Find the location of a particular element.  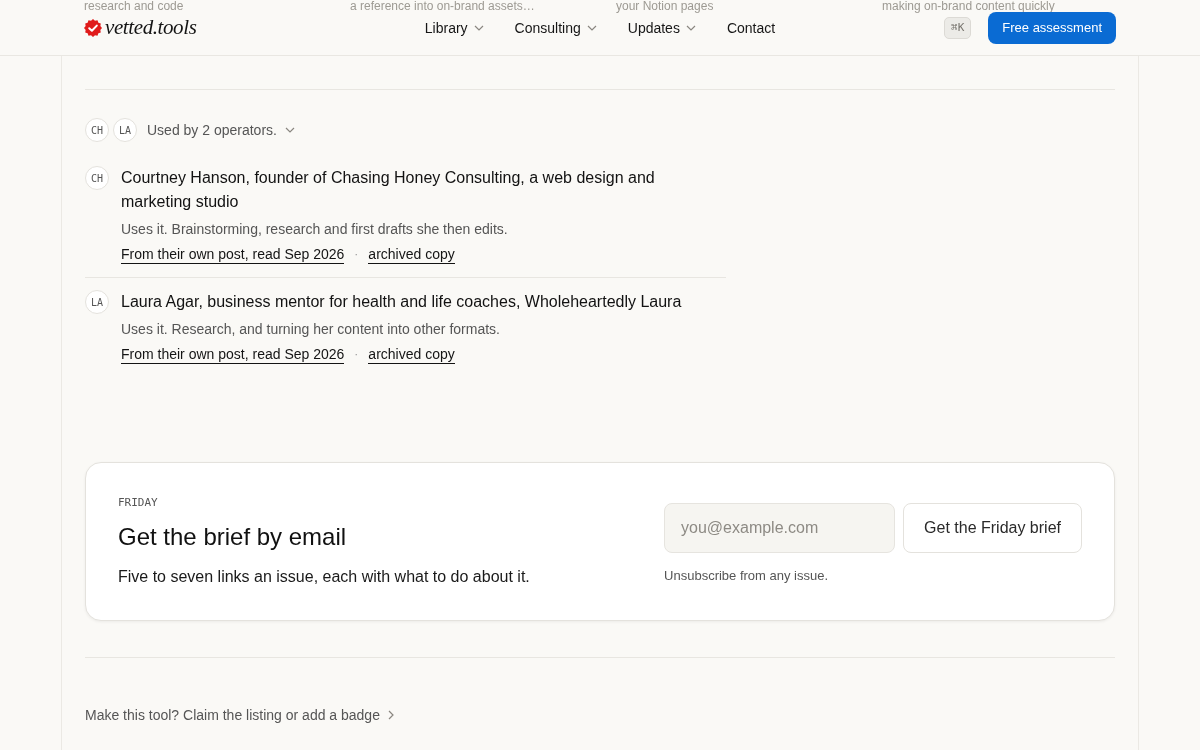

email-field: you@example.com is located at coordinates (780, 527).